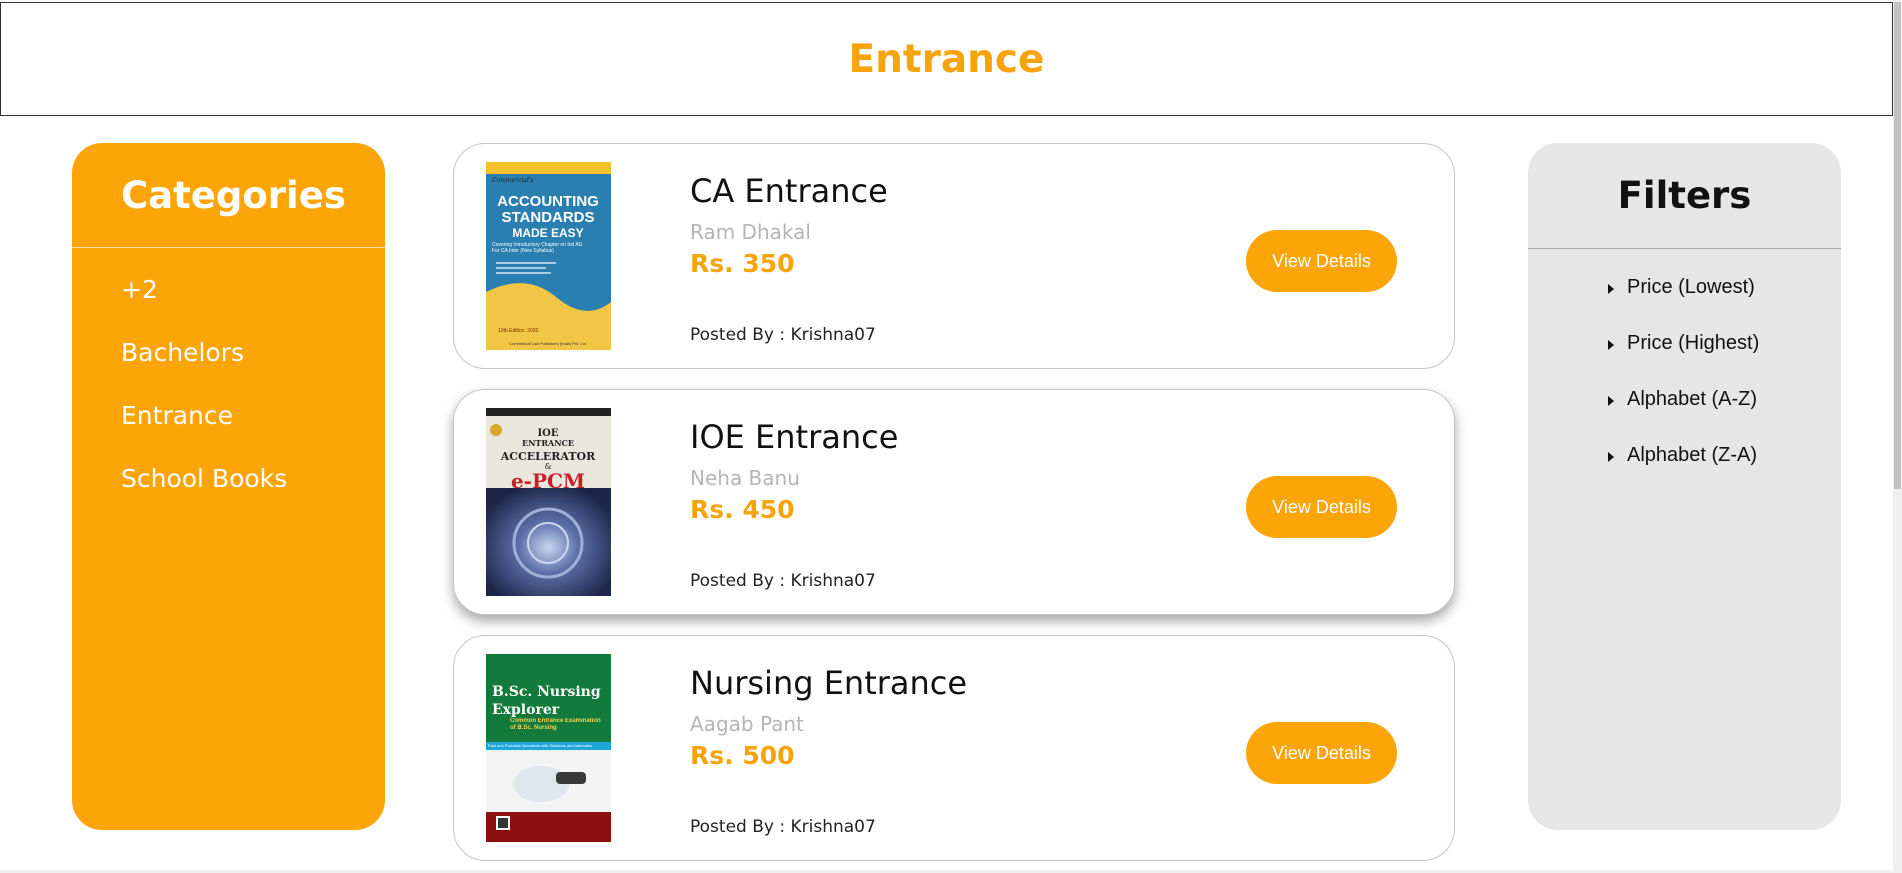  What do you see at coordinates (547, 233) in the screenshot?
I see `cover-title-line: MADE EASY` at bounding box center [547, 233].